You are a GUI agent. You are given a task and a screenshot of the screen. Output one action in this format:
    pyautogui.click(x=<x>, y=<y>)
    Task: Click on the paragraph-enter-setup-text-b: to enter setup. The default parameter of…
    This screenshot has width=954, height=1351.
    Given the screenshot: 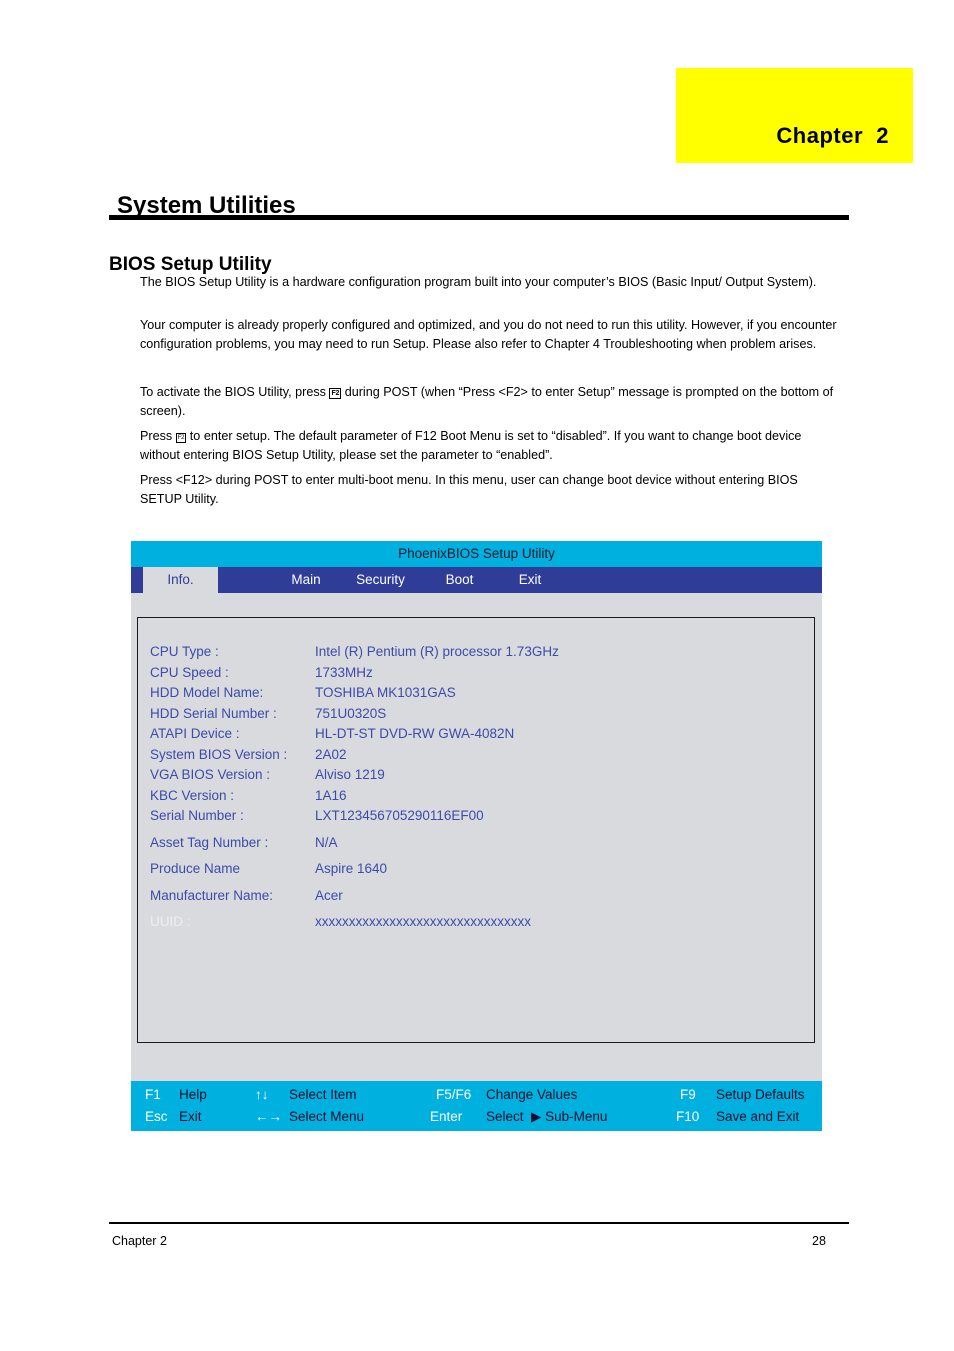 What is the action you would take?
    pyautogui.click(x=471, y=445)
    